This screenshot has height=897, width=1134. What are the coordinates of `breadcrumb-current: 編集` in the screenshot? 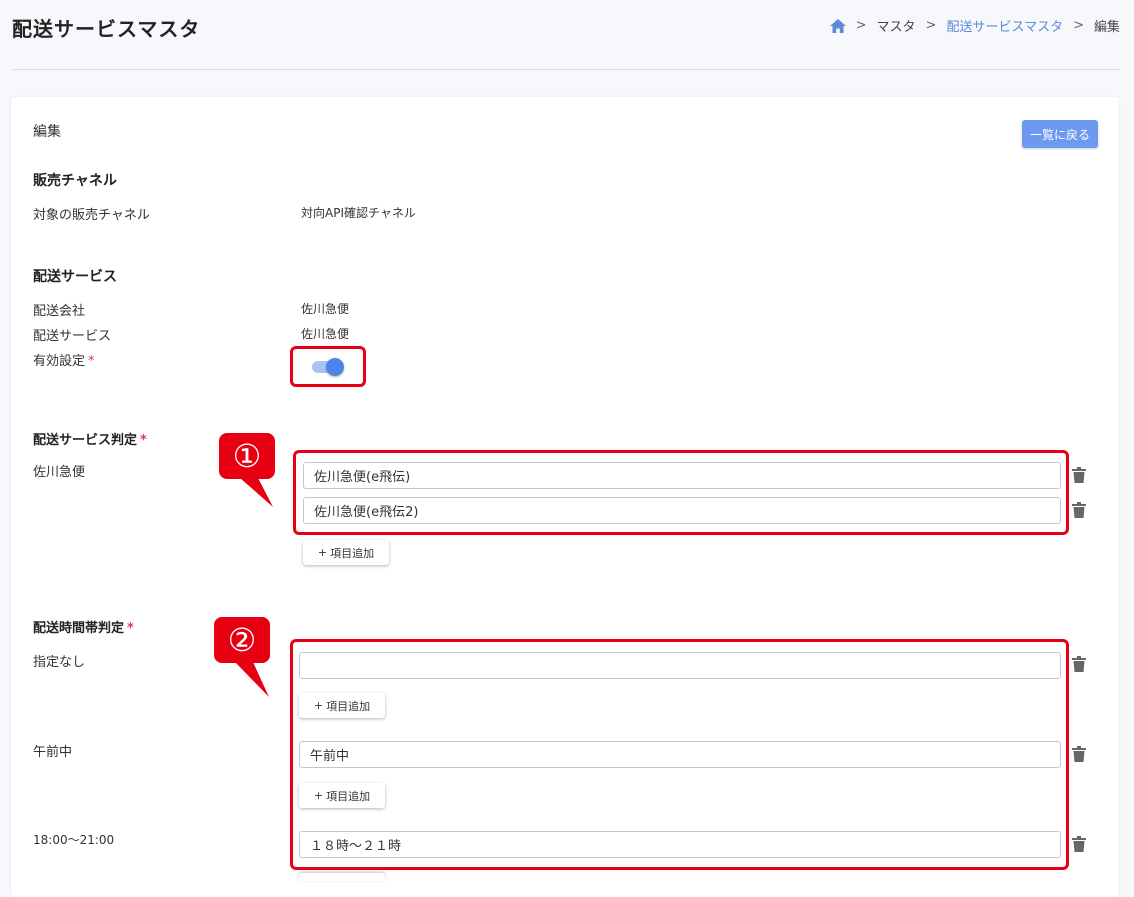 It's located at (1106, 27).